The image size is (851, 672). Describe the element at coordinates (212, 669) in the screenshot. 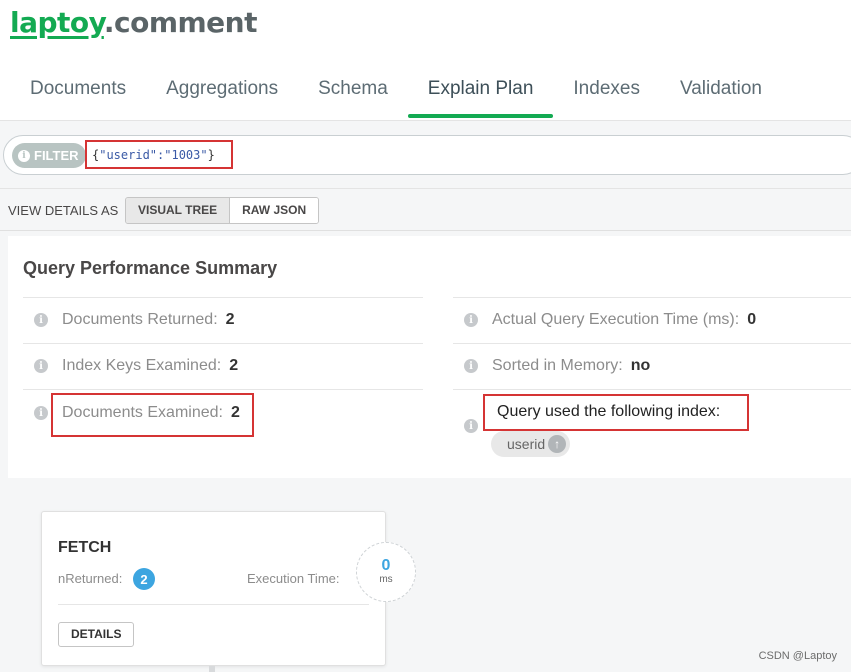

I see `tree-connector` at that location.